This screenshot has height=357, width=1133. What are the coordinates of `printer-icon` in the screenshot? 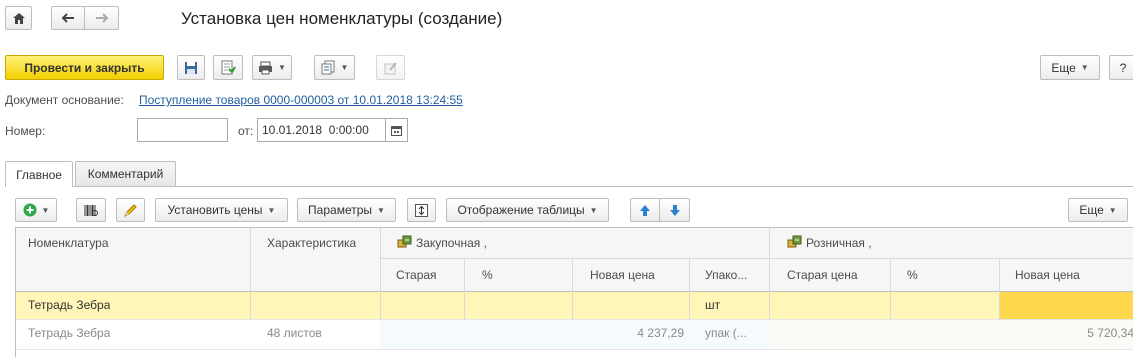 It's located at (266, 67).